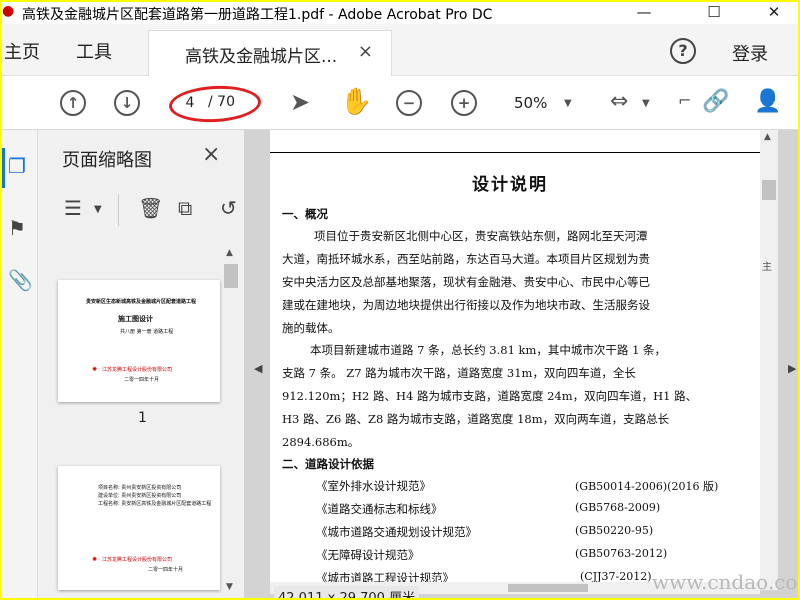  I want to click on active-nav-indicator, so click(3, 168).